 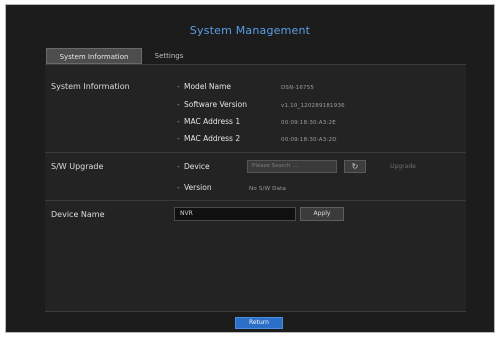 What do you see at coordinates (193, 167) in the screenshot?
I see `device-label: Device` at bounding box center [193, 167].